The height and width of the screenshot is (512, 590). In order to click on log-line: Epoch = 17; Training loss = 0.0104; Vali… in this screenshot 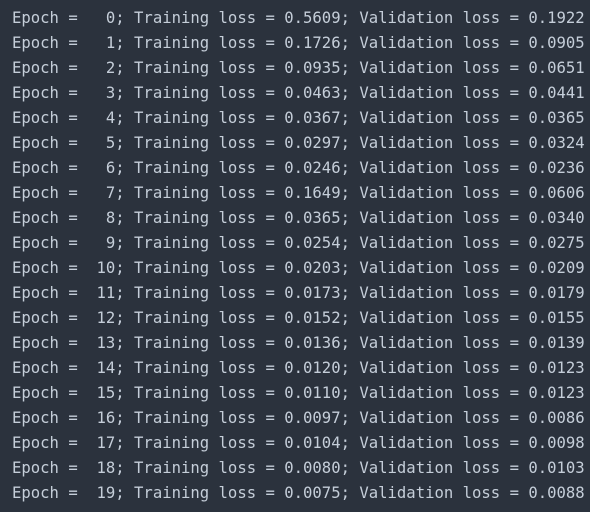, I will do `click(298, 443)`.